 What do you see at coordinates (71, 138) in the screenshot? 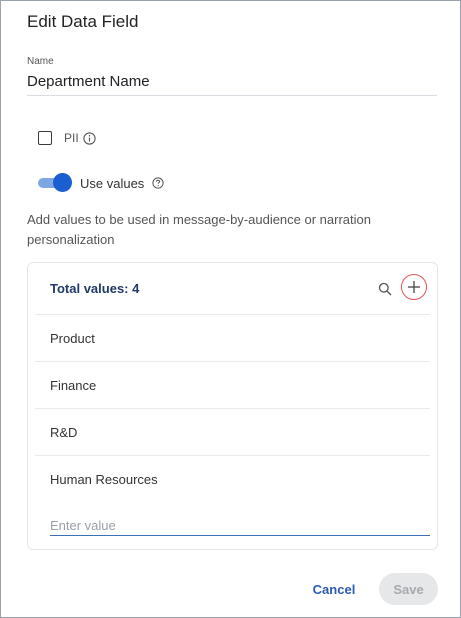
I see `pii-label: PII` at bounding box center [71, 138].